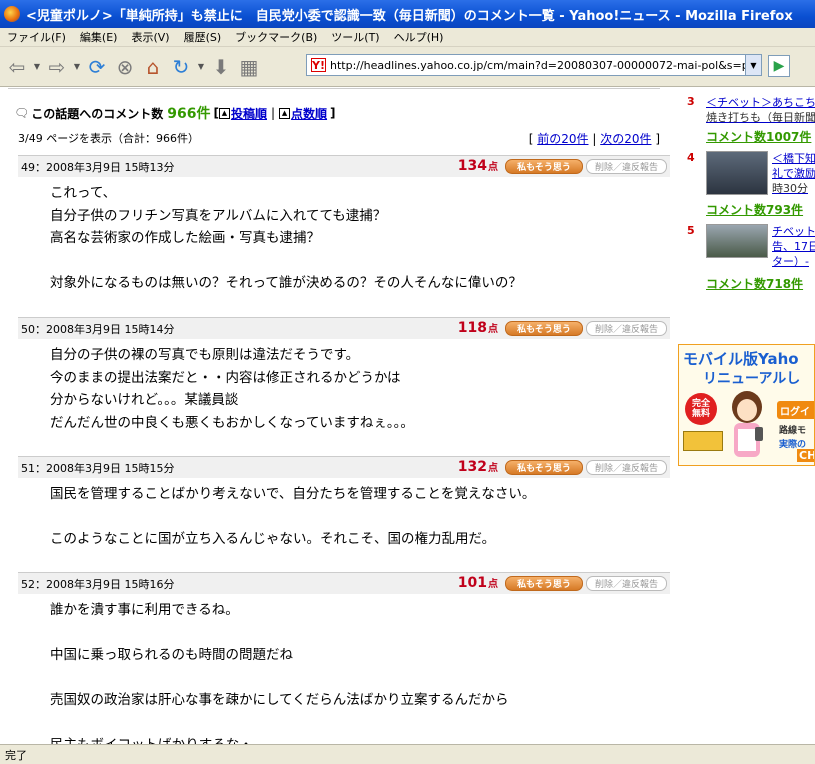 The height and width of the screenshot is (764, 815). What do you see at coordinates (203, 37) in the screenshot?
I see `menu-history: 履歴(S)` at bounding box center [203, 37].